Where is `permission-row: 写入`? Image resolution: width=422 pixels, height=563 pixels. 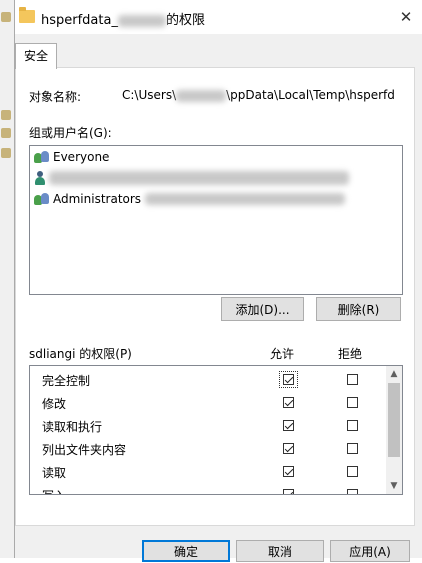
permission-row: 写入 is located at coordinates (207, 489).